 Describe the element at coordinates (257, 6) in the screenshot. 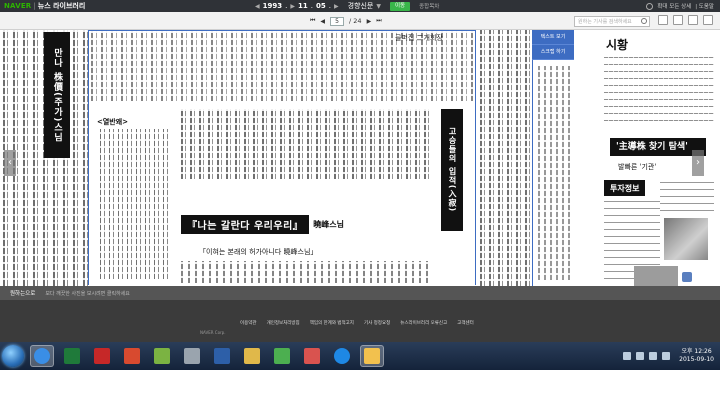

I see `prev-year-icon: ◀` at that location.